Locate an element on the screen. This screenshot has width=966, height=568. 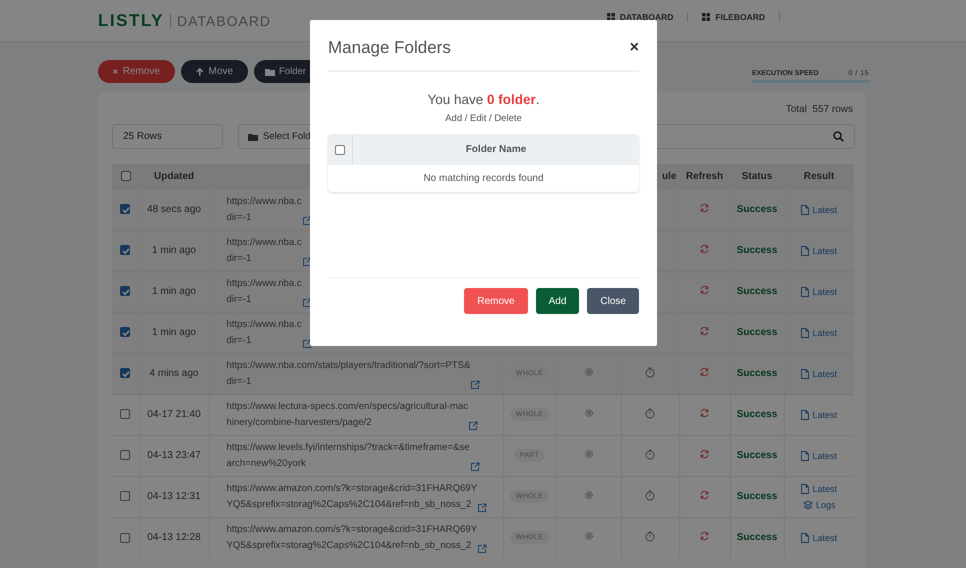
folder-summary: You have 0 folder. is located at coordinates (483, 99).